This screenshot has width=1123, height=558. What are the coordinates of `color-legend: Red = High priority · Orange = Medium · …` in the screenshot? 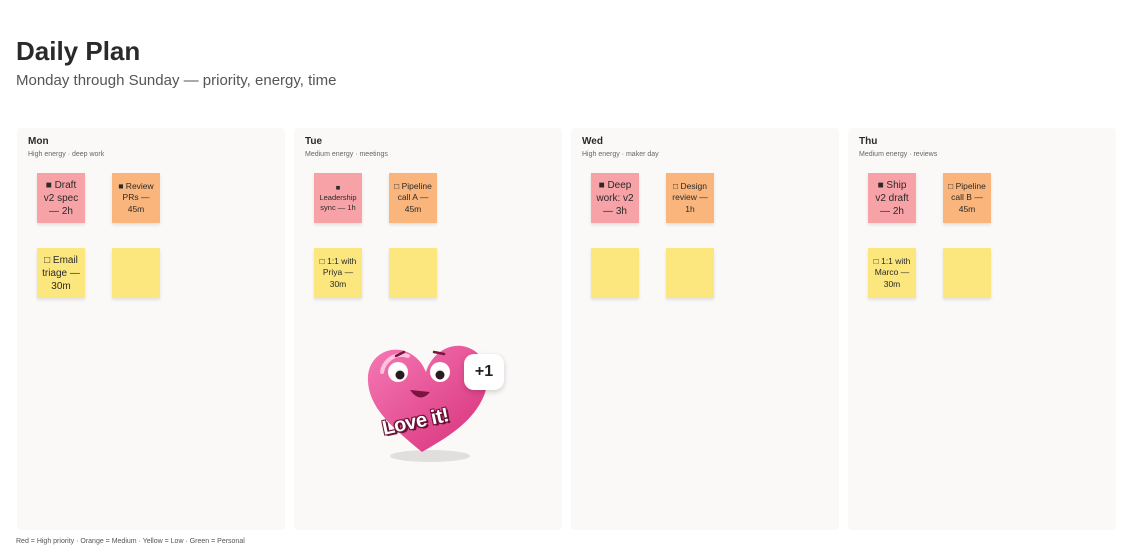 It's located at (130, 541).